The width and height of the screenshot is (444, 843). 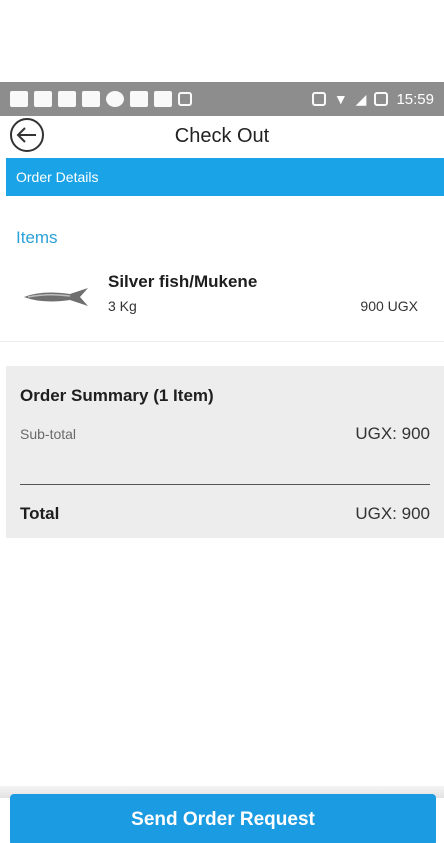 I want to click on divider, so click(x=225, y=484).